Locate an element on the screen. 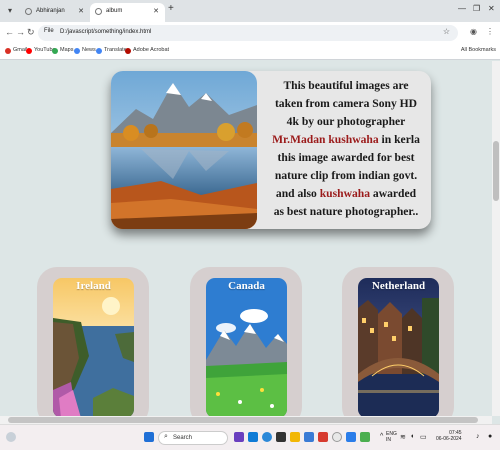  weather-icon is located at coordinates (11, 437).